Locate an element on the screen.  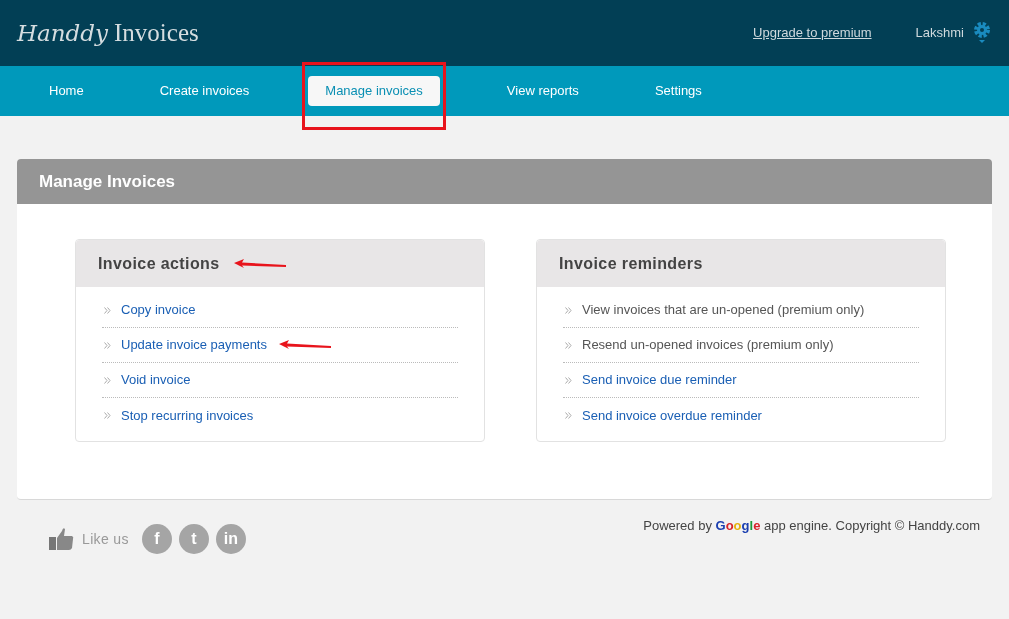
nav-tab: Home is located at coordinates (66, 91).